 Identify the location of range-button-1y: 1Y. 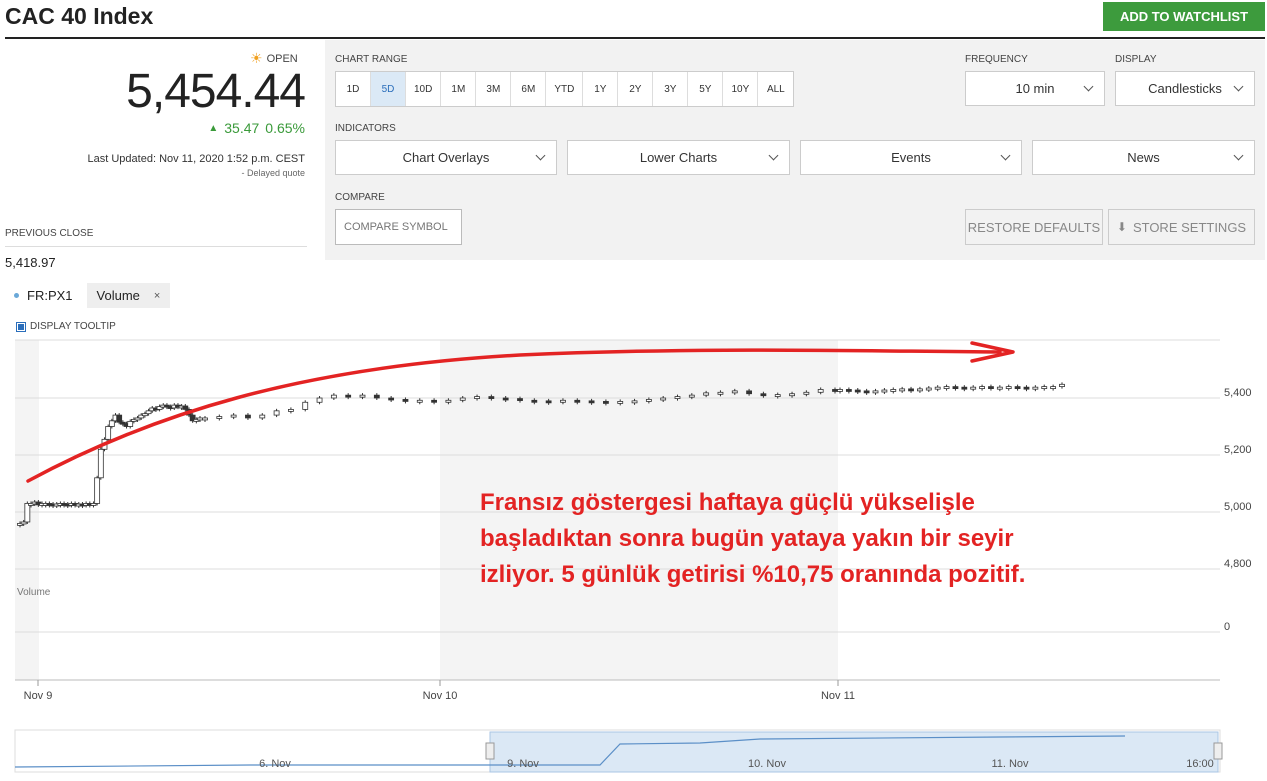
(601, 89).